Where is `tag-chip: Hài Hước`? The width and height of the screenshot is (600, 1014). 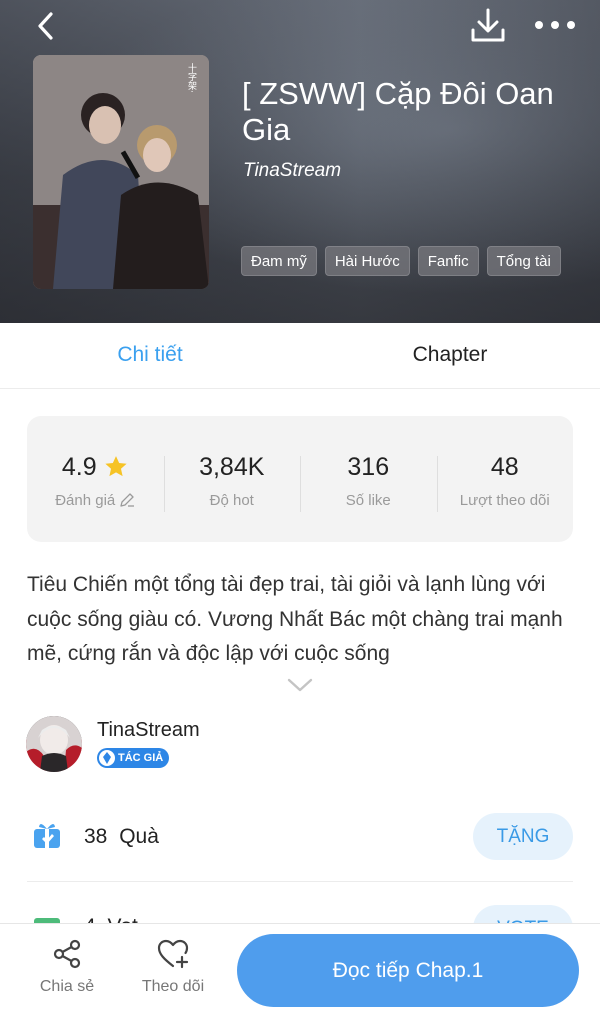 tag-chip: Hài Hước is located at coordinates (367, 261).